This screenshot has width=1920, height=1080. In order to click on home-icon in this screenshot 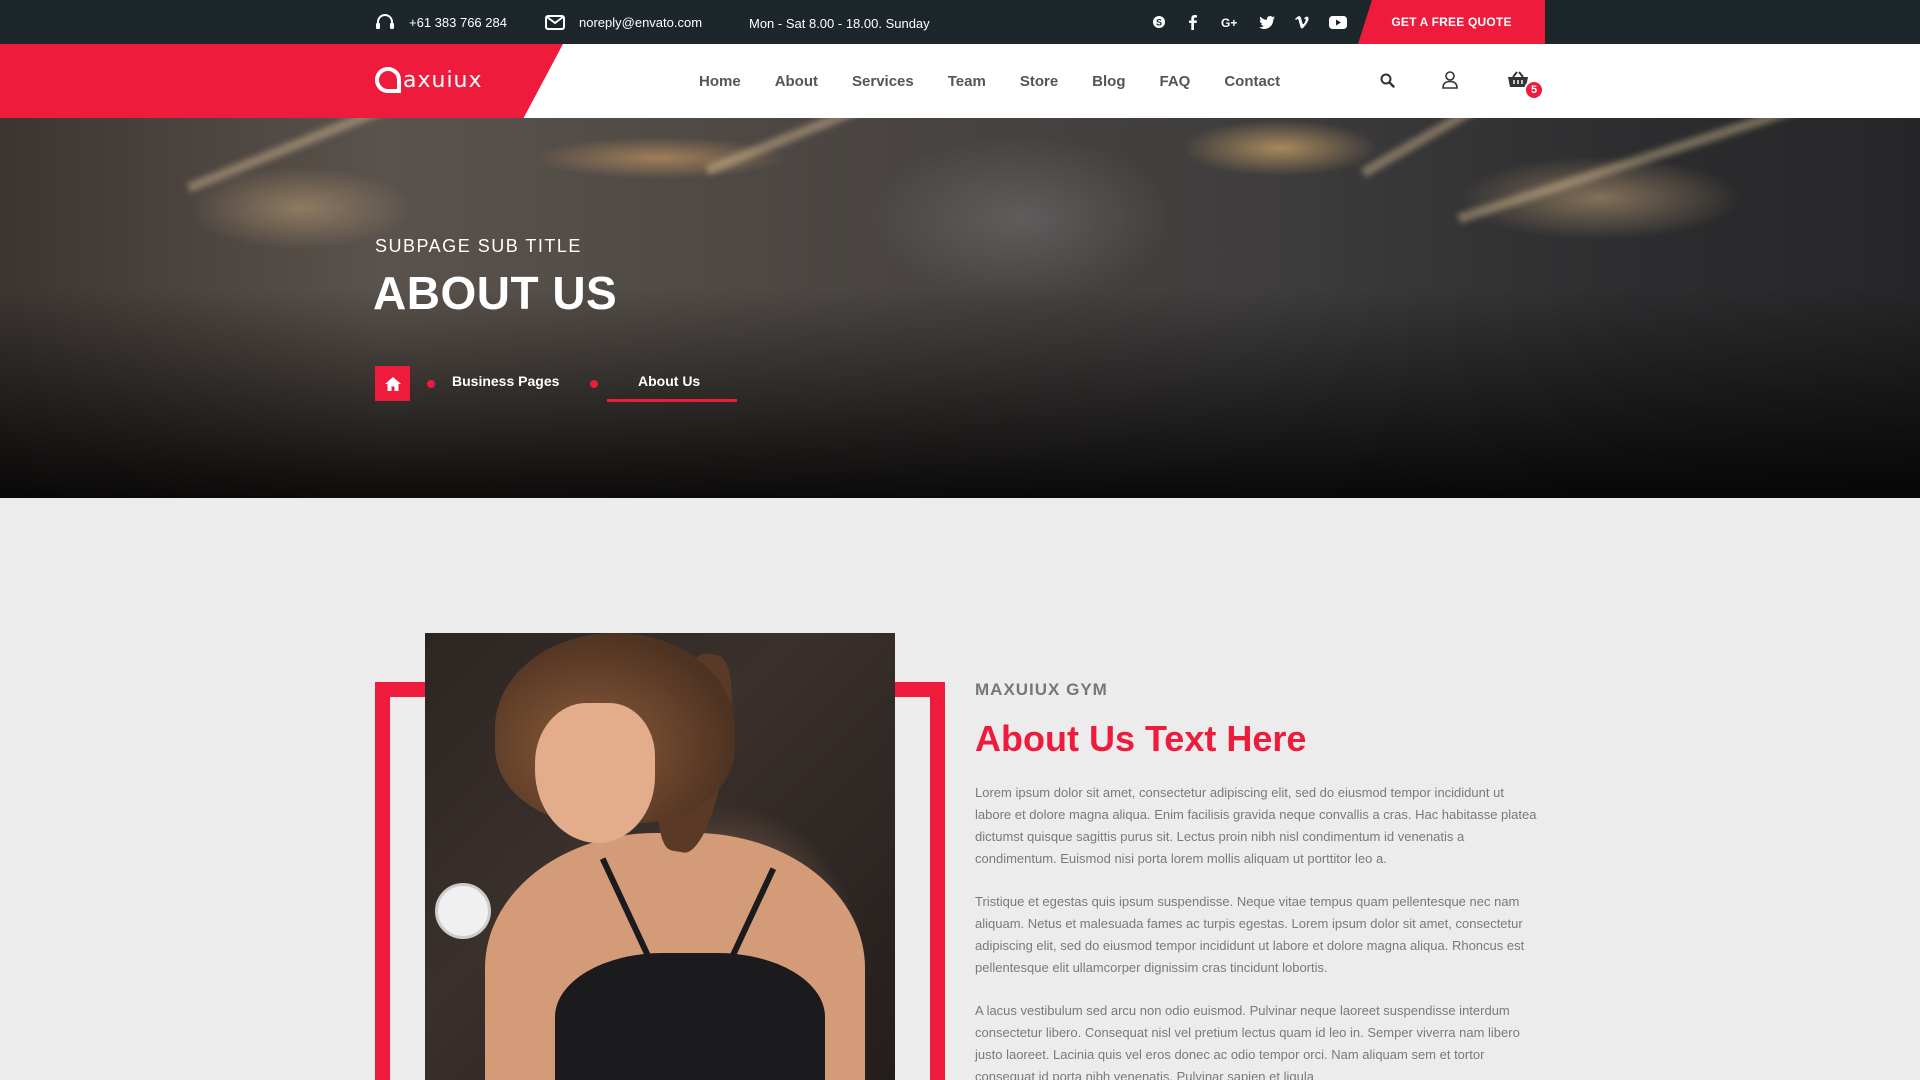, I will do `click(392, 383)`.